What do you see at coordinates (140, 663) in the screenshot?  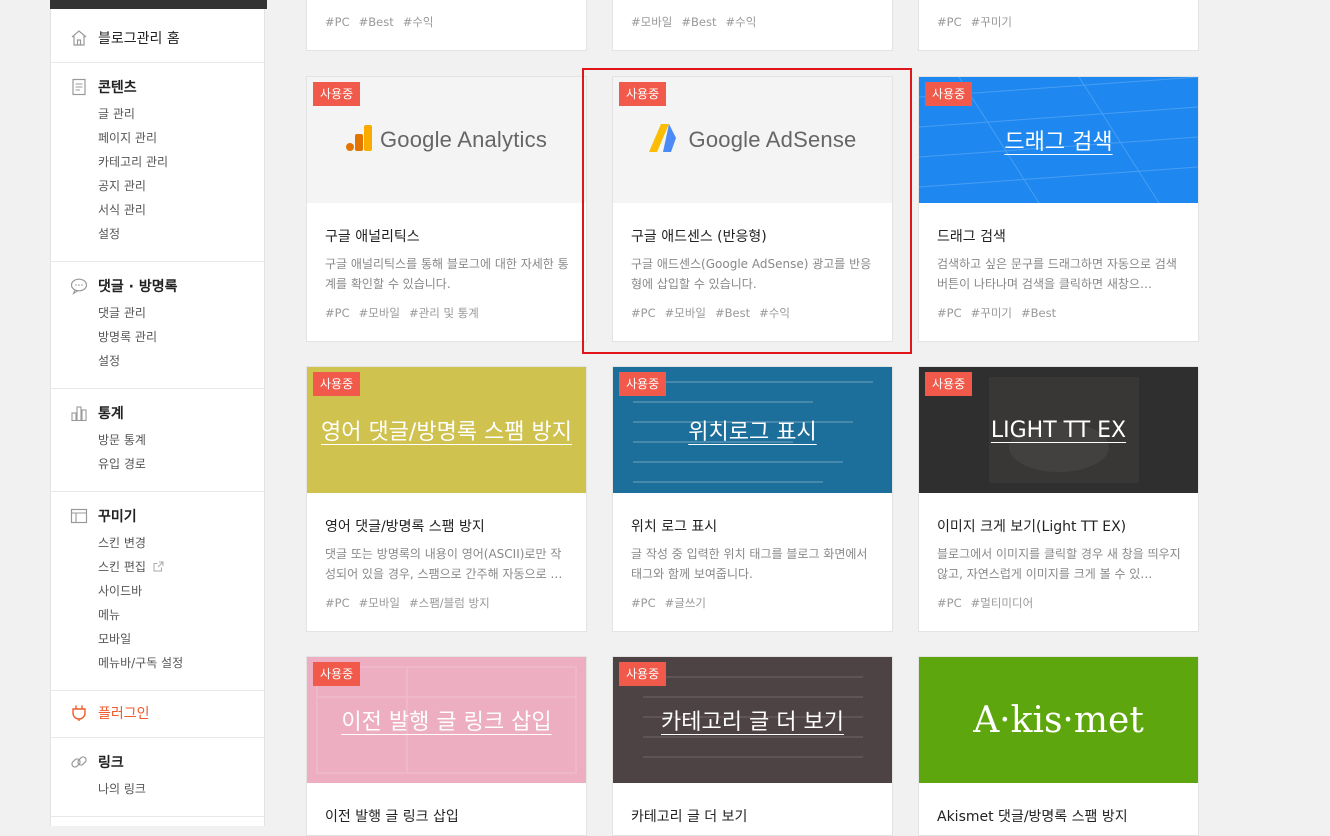 I see `sidebar-item-menubar-subscribe: 메뉴바/구독 설정` at bounding box center [140, 663].